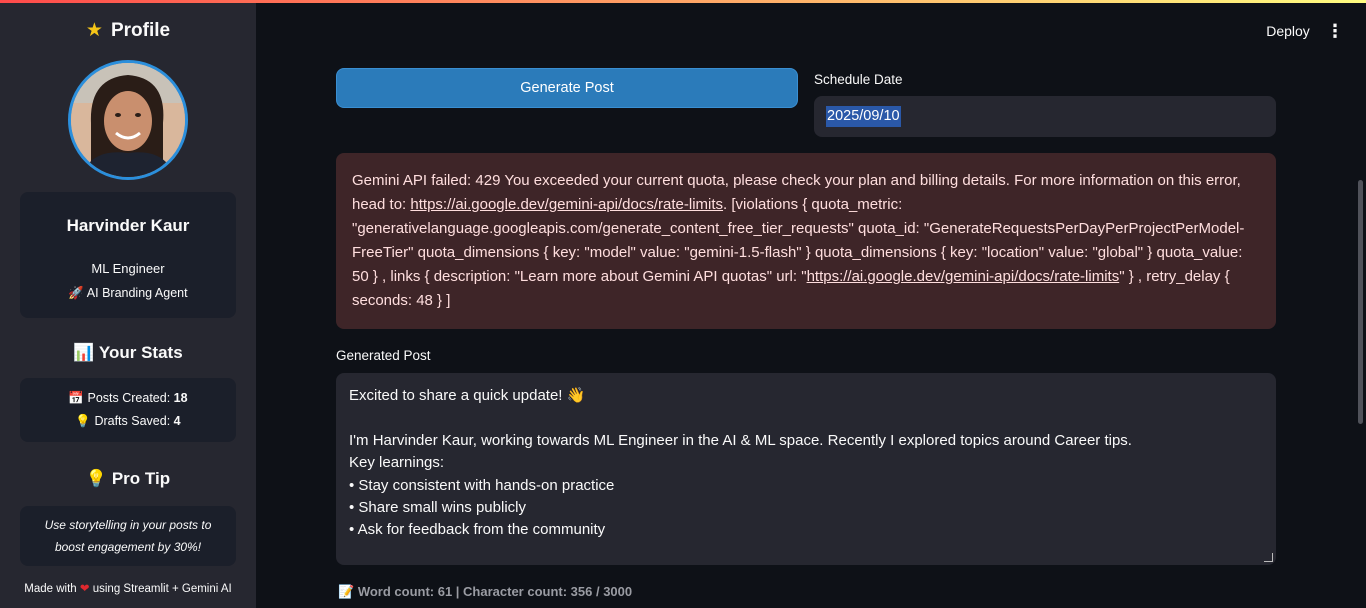  What do you see at coordinates (1268, 557) in the screenshot?
I see `resize-handle-icon` at bounding box center [1268, 557].